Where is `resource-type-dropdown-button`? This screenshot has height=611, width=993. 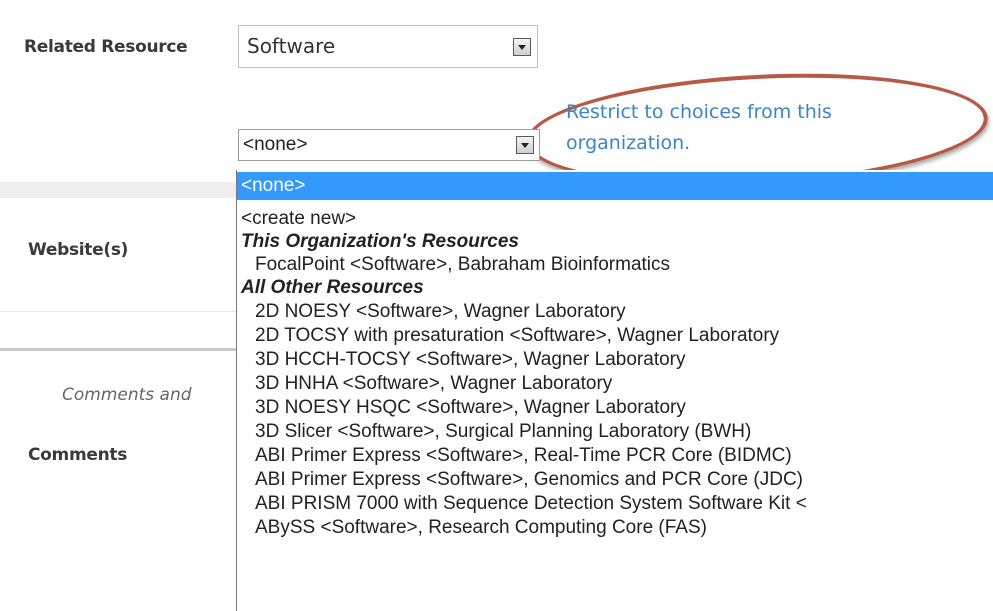 resource-type-dropdown-button is located at coordinates (522, 47).